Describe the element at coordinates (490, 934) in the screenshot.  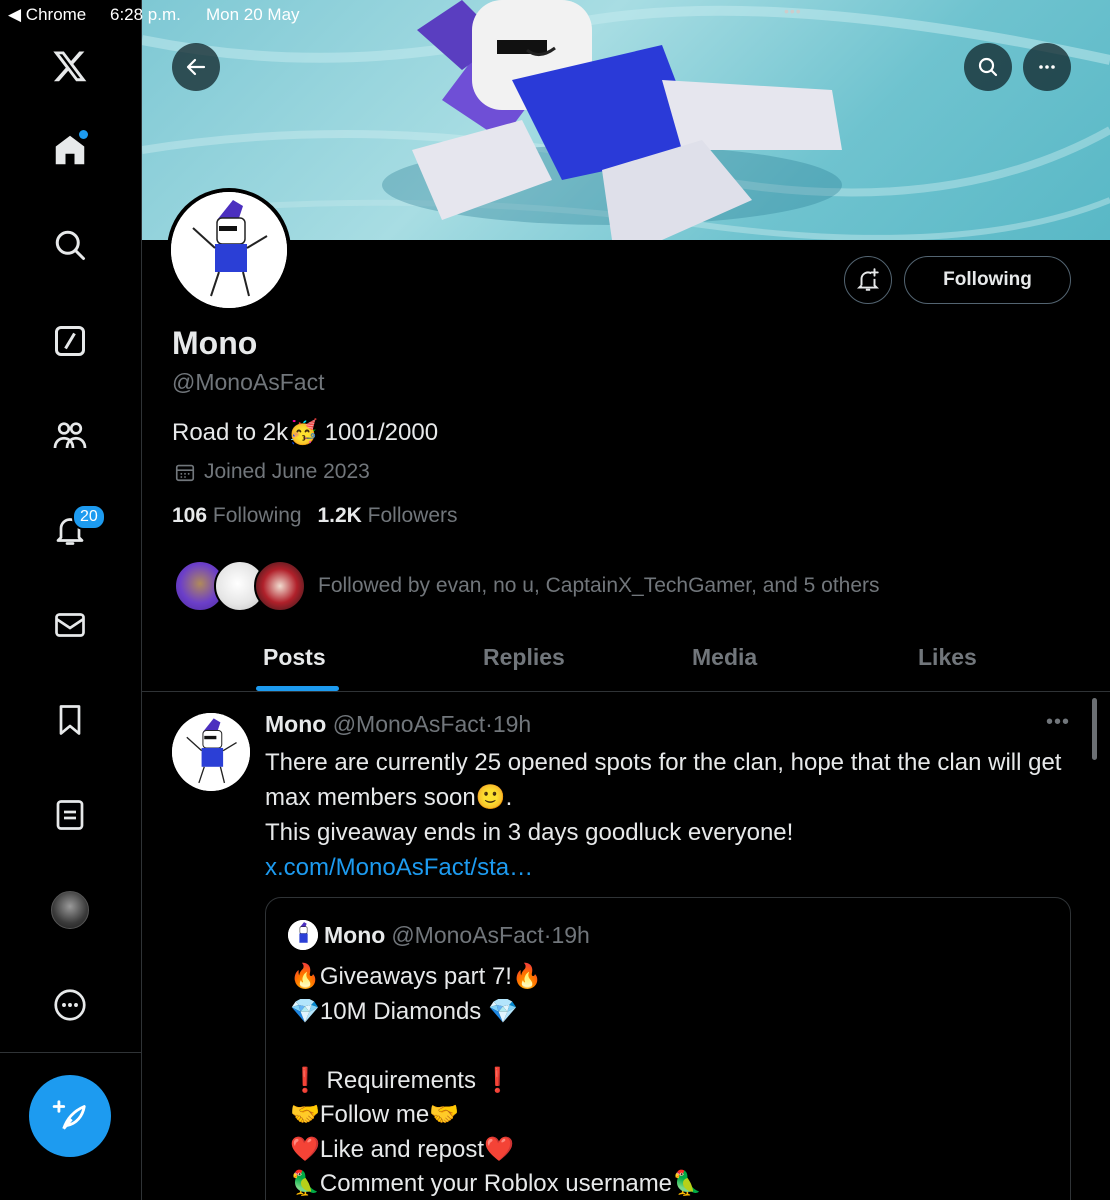
I see `quoted-author-handle: @MonoAsFact·19h` at that location.